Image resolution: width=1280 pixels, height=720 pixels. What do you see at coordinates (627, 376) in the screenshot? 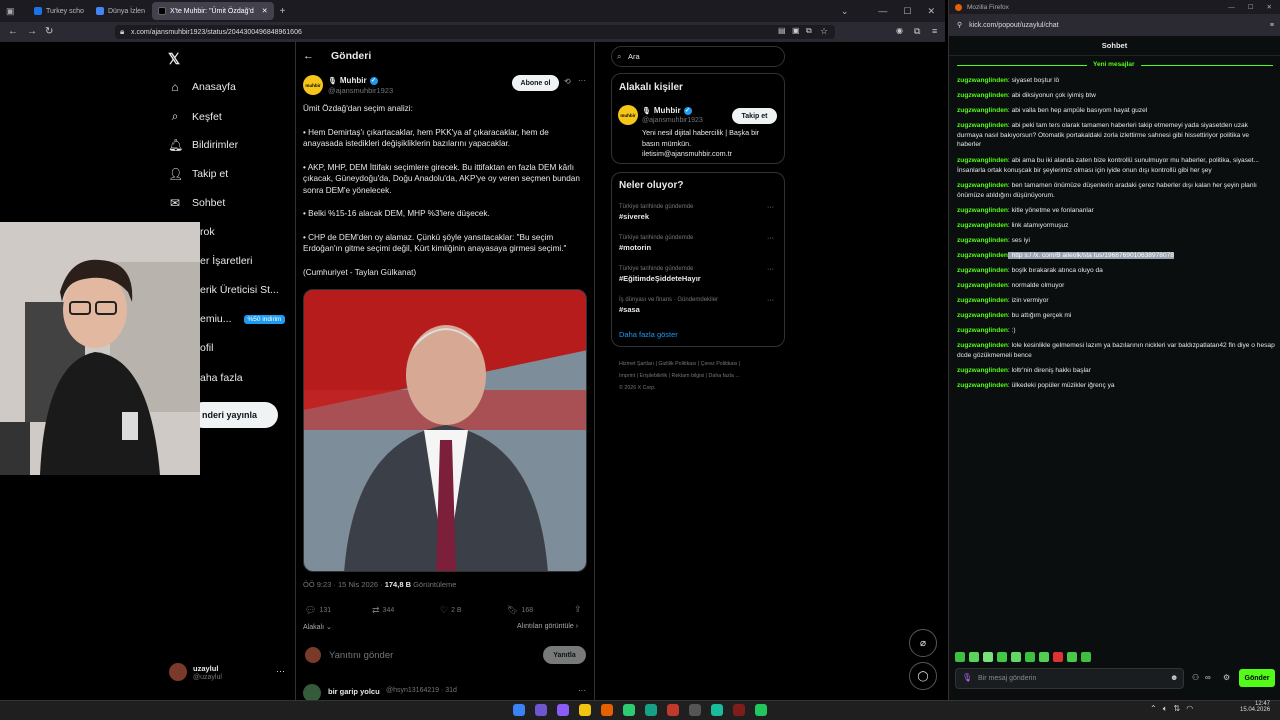
I see `footer-link: Imprint` at bounding box center [627, 376].